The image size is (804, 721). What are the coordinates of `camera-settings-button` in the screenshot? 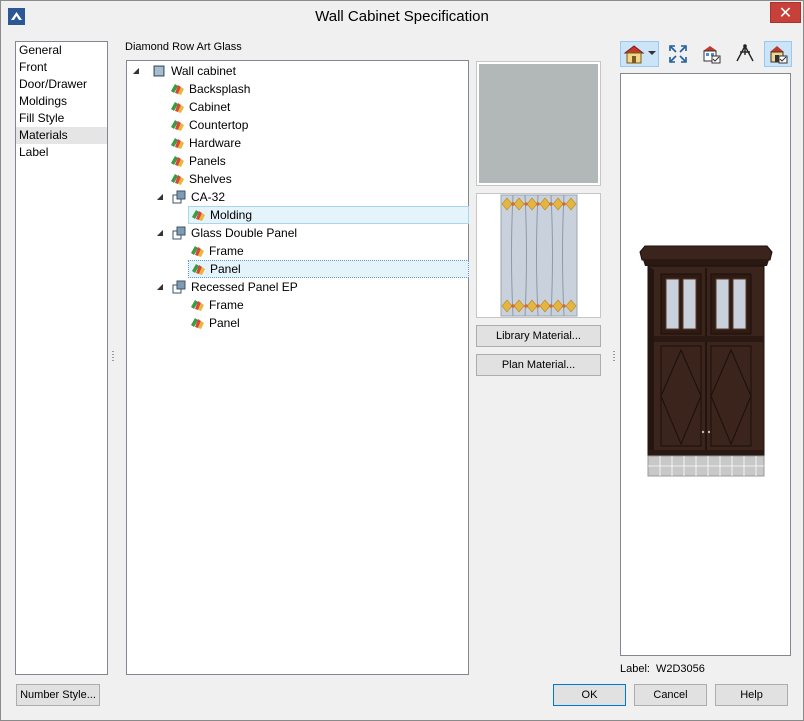 It's located at (711, 54).